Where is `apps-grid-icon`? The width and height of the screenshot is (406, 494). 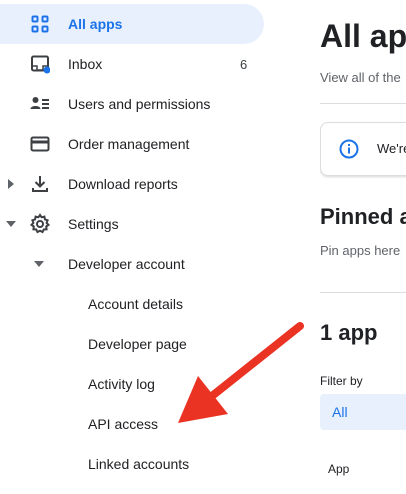 apps-grid-icon is located at coordinates (40, 24).